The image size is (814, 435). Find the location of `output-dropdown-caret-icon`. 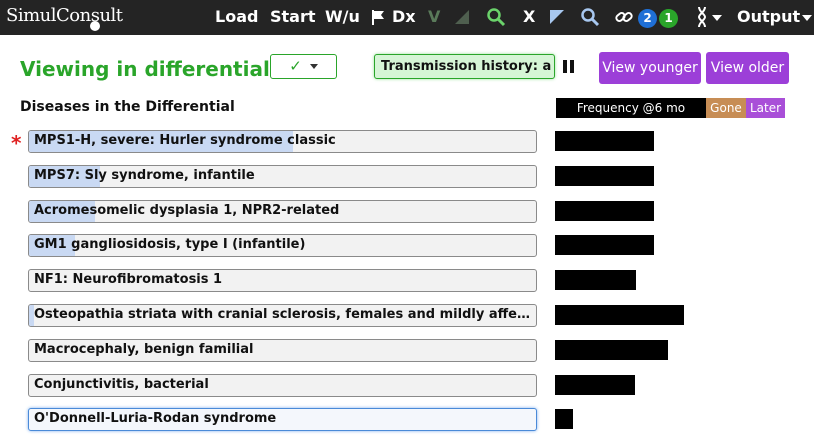

output-dropdown-caret-icon is located at coordinates (807, 18).